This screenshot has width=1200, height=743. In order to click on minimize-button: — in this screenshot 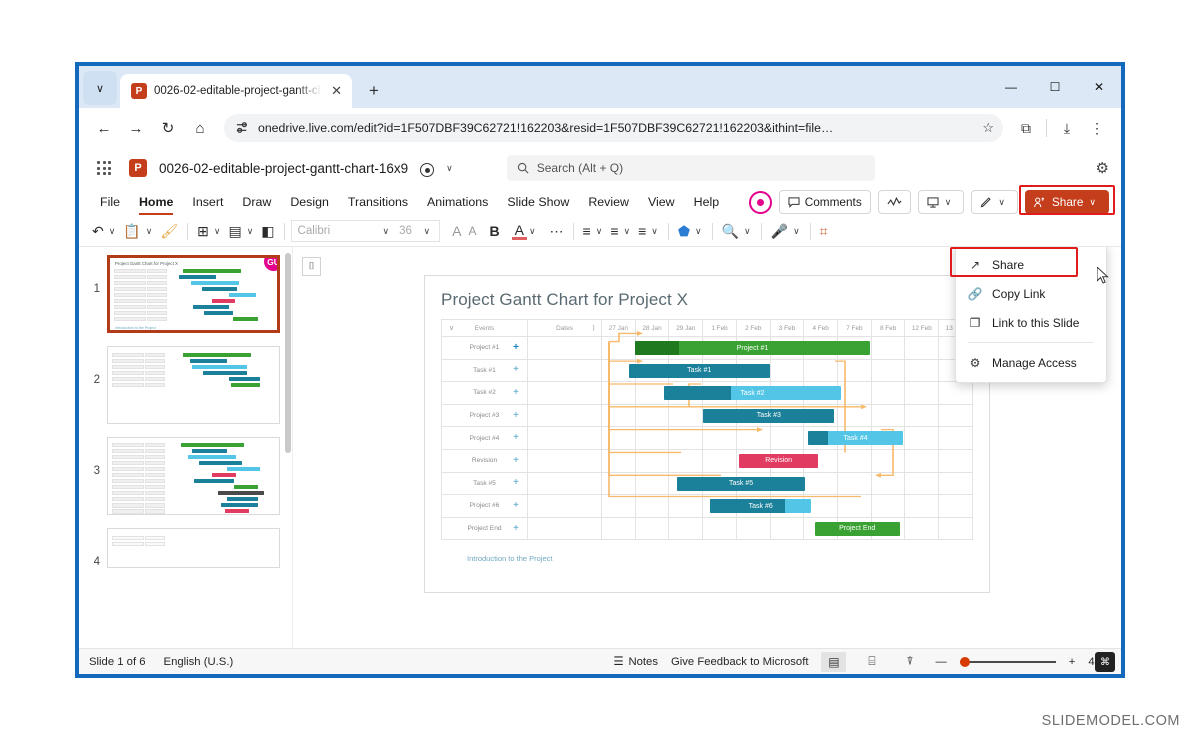, I will do `click(1011, 87)`.